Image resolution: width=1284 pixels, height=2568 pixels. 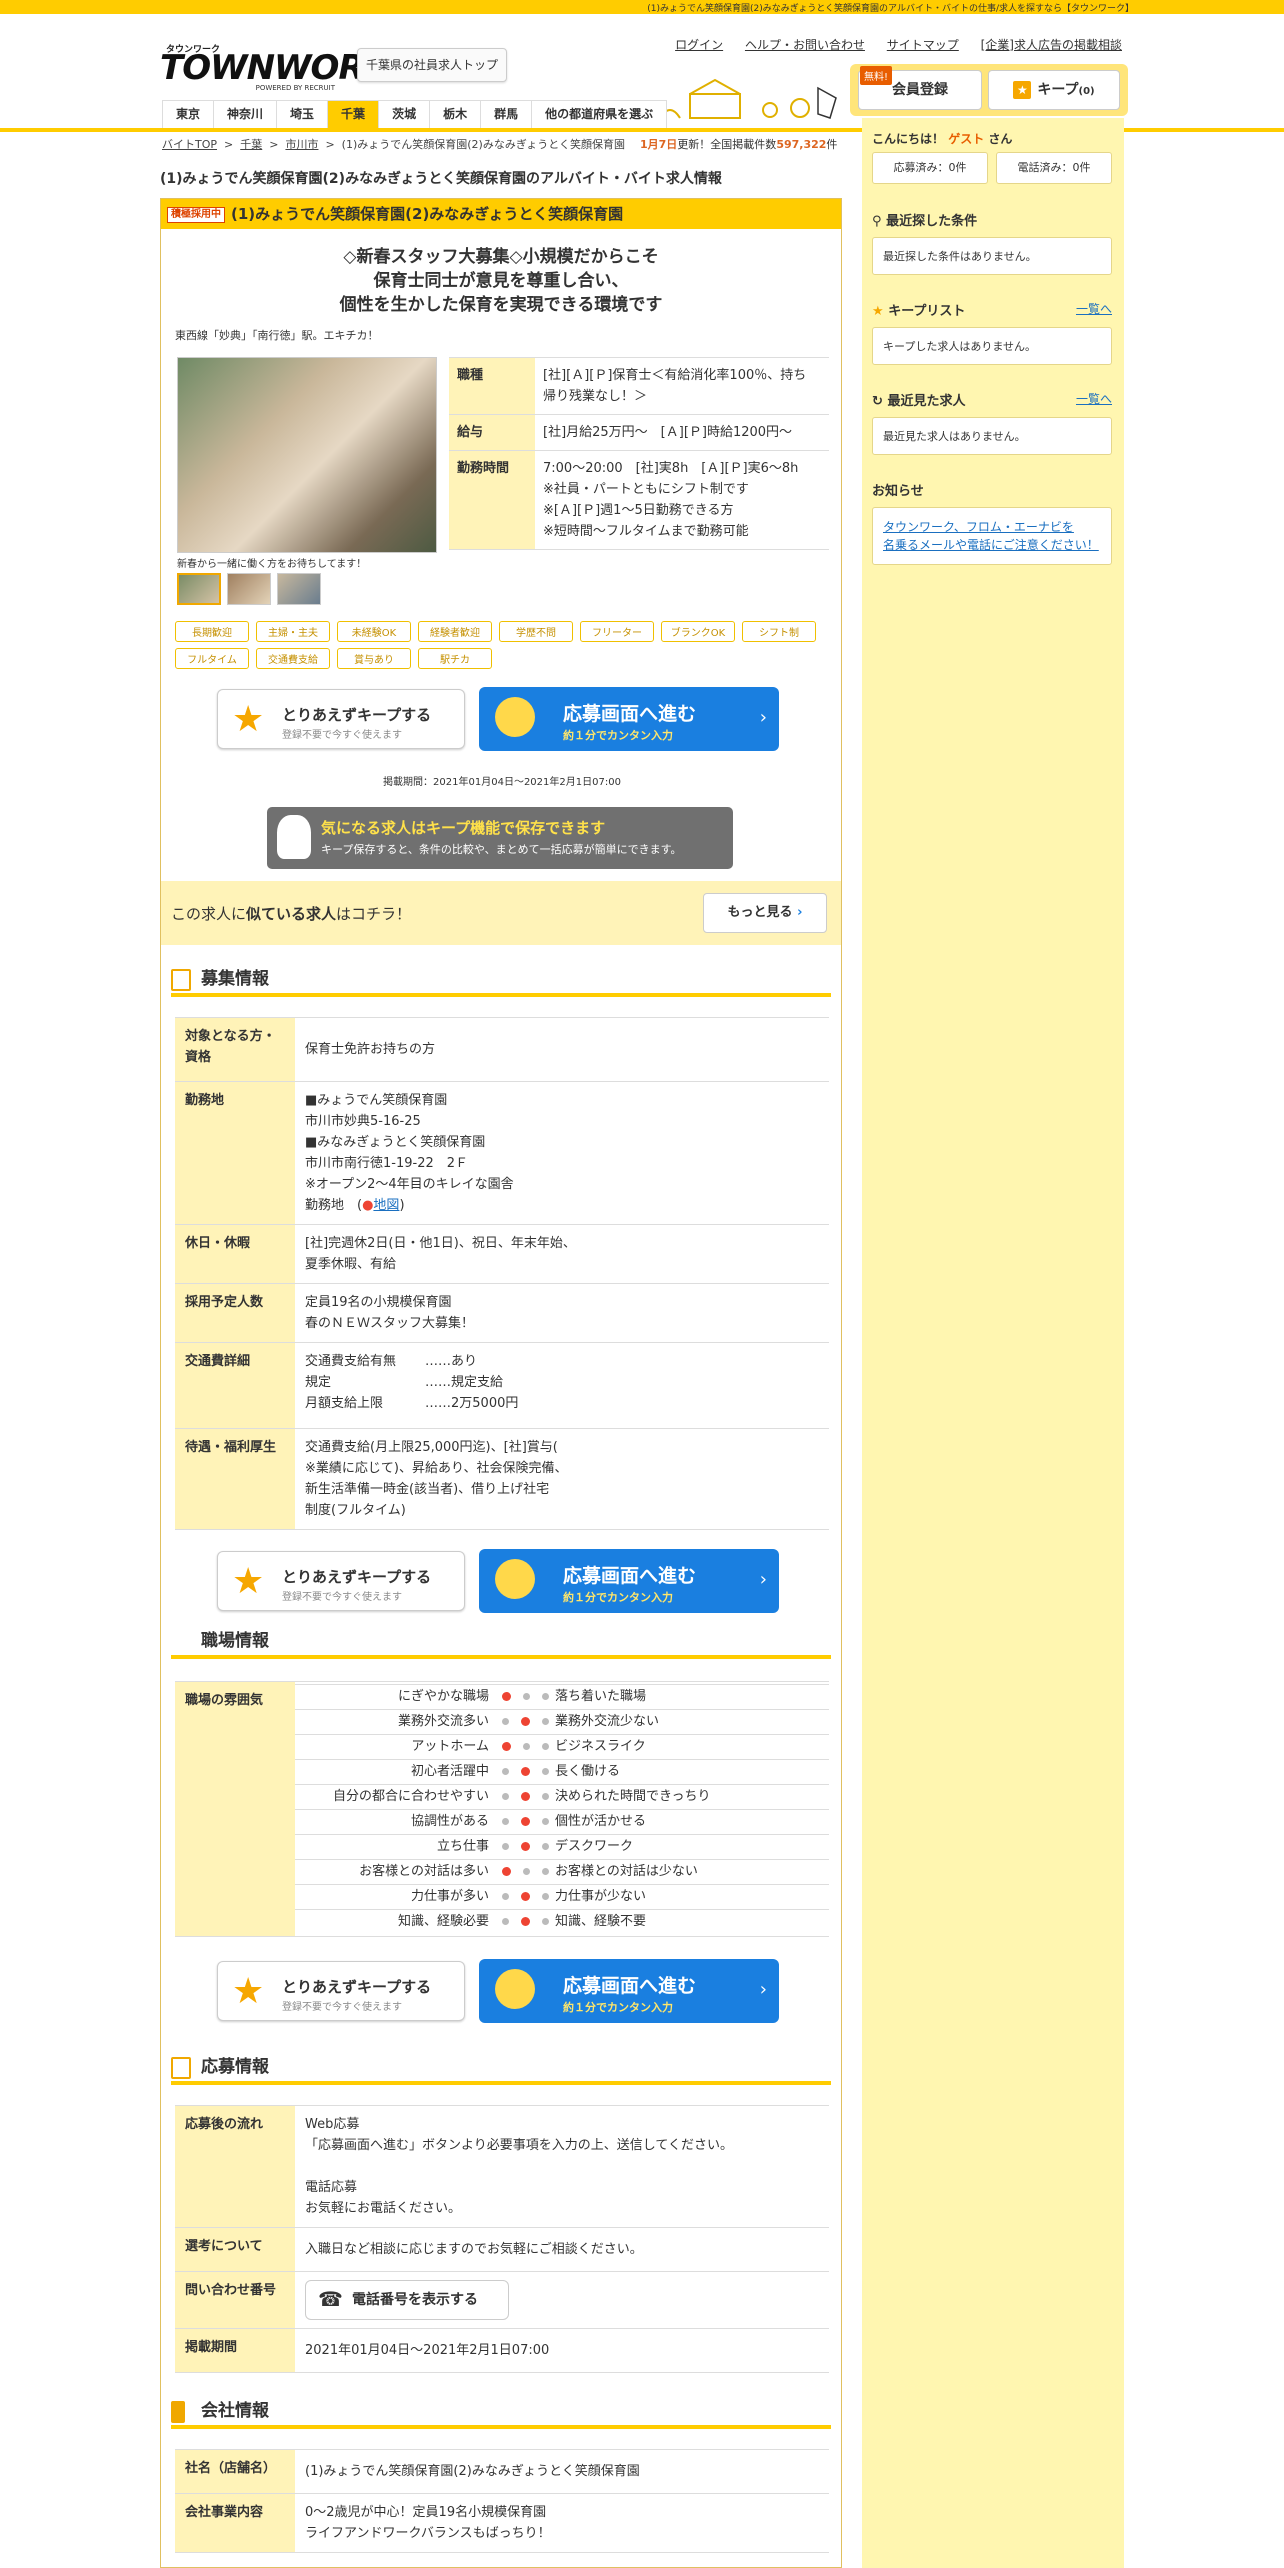 I want to click on recent-view-link: 一覧へ, so click(x=1094, y=398).